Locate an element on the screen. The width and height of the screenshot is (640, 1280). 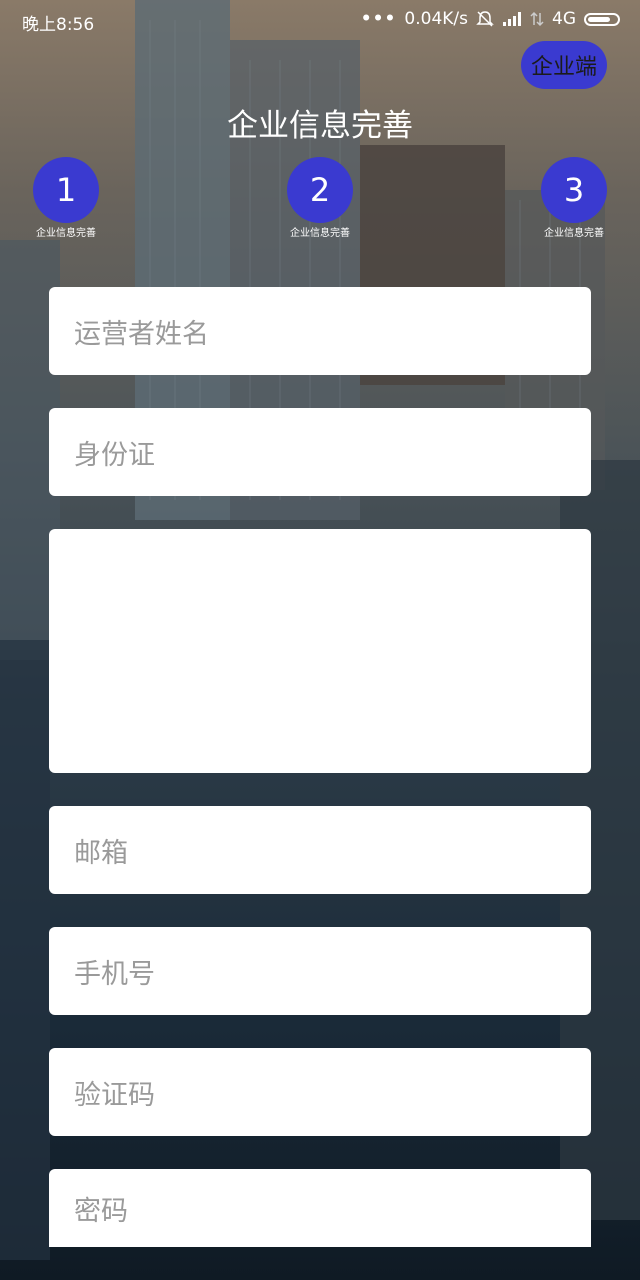
operator-name-input: 运营者姓名 is located at coordinates (320, 331).